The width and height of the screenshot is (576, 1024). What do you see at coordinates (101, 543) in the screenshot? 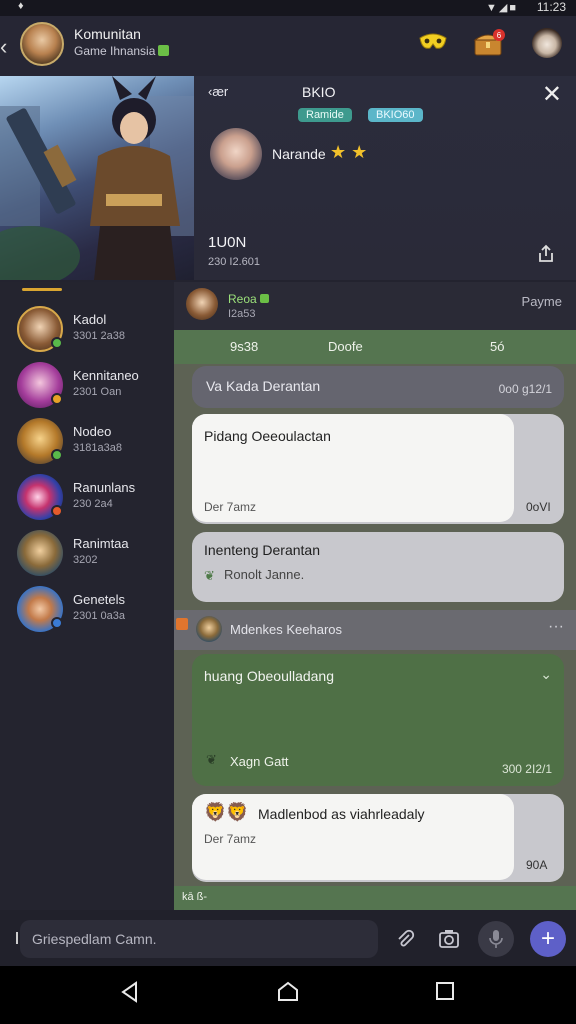
I see `sidebar-item-label: Ranimtaa` at bounding box center [101, 543].